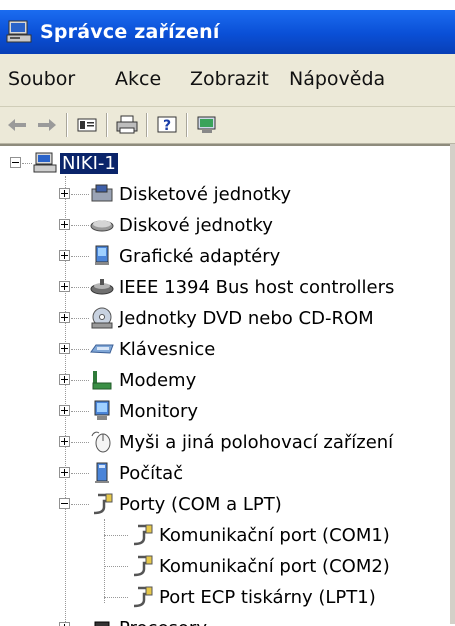 The width and height of the screenshot is (455, 626). I want to click on properties-icon, so click(87, 125).